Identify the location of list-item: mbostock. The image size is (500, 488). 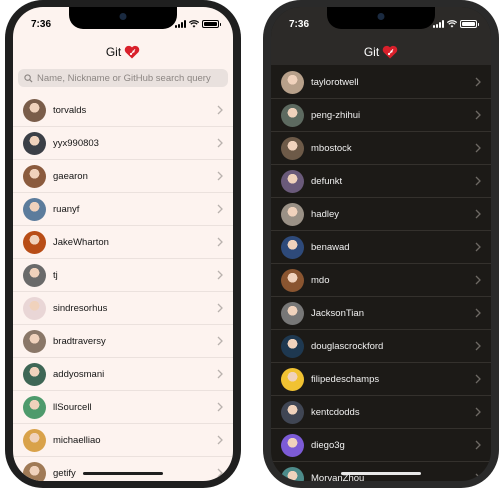
(381, 148).